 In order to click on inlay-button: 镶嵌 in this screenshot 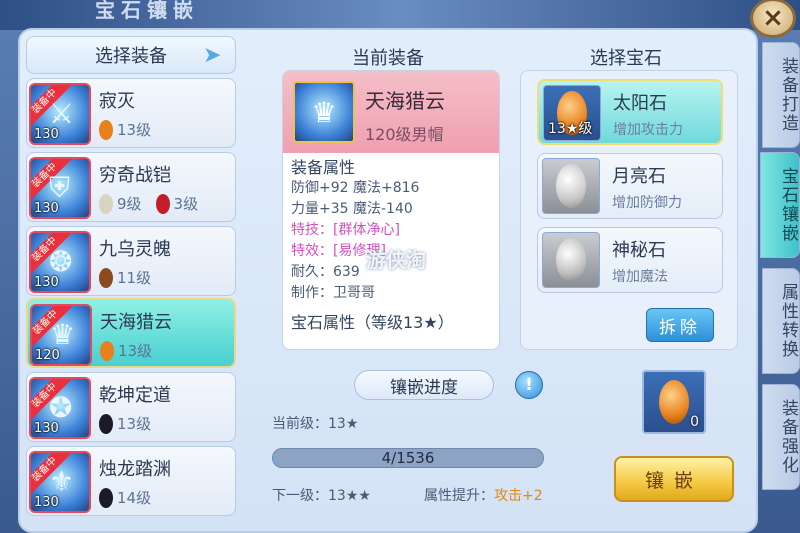, I will do `click(674, 479)`.